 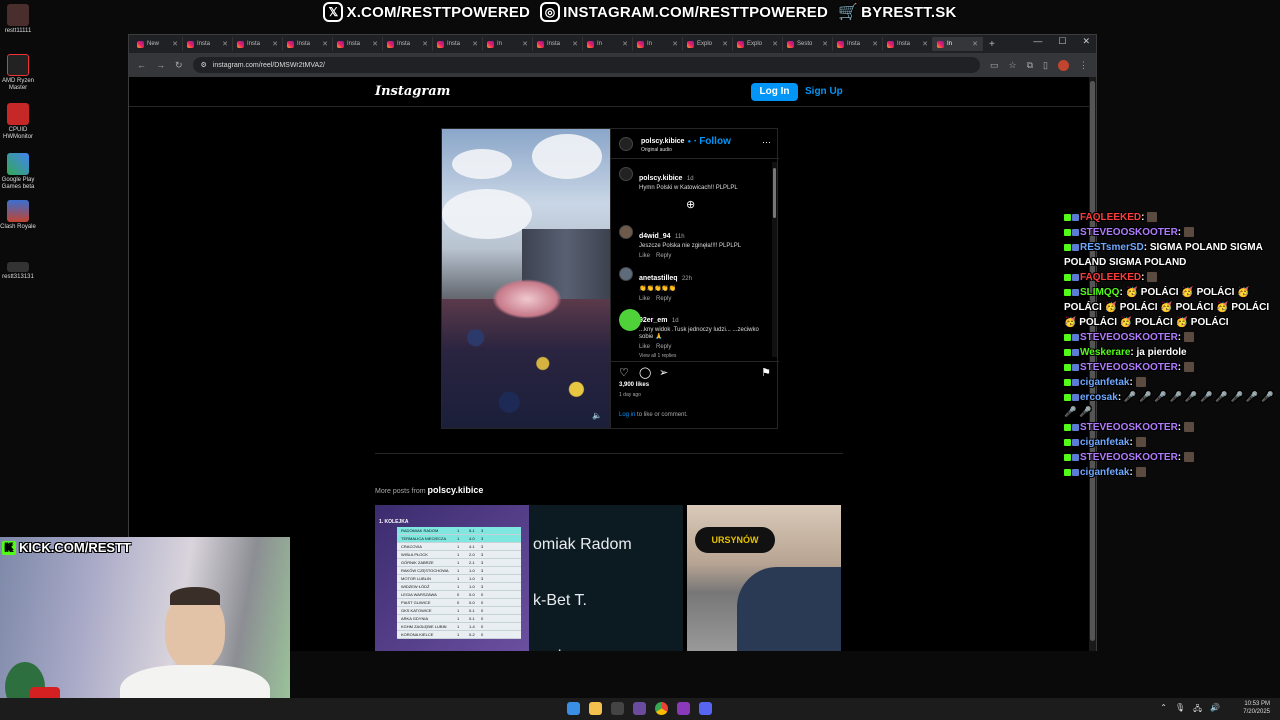 I want to click on desktop-icon-google-play-games: Google Play Games beta, so click(x=18, y=171).